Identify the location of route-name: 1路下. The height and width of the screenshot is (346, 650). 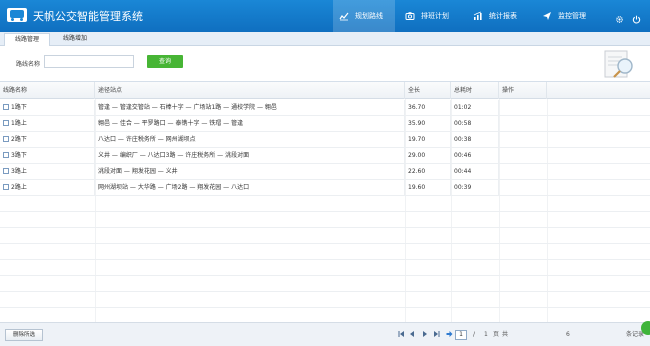
(19, 107).